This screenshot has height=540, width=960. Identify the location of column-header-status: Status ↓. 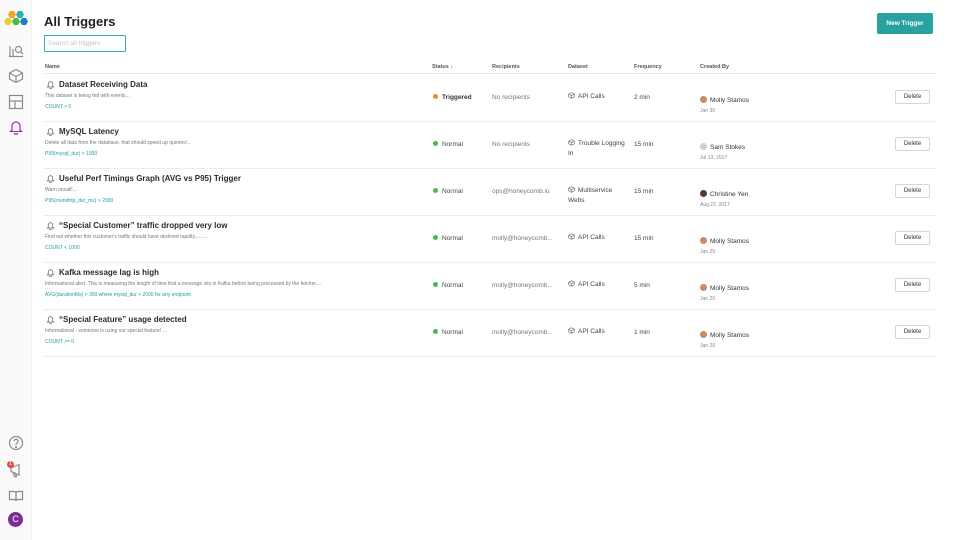
(442, 67).